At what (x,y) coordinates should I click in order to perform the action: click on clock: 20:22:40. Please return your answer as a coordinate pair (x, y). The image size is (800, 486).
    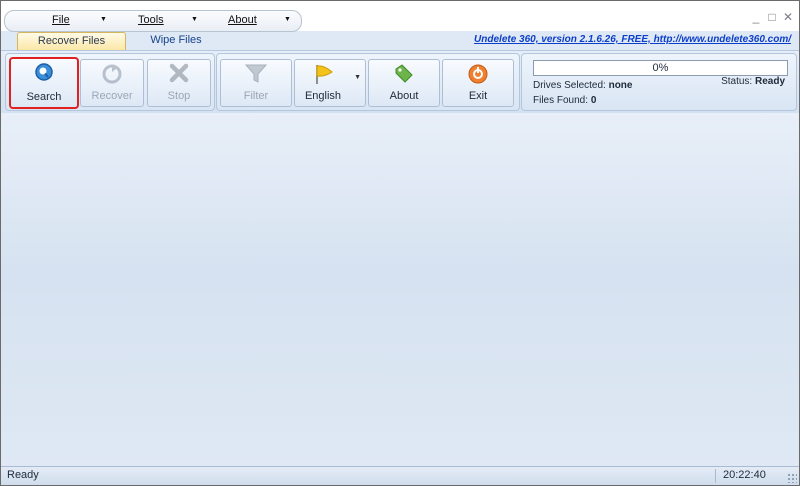
    Looking at the image, I should click on (744, 475).